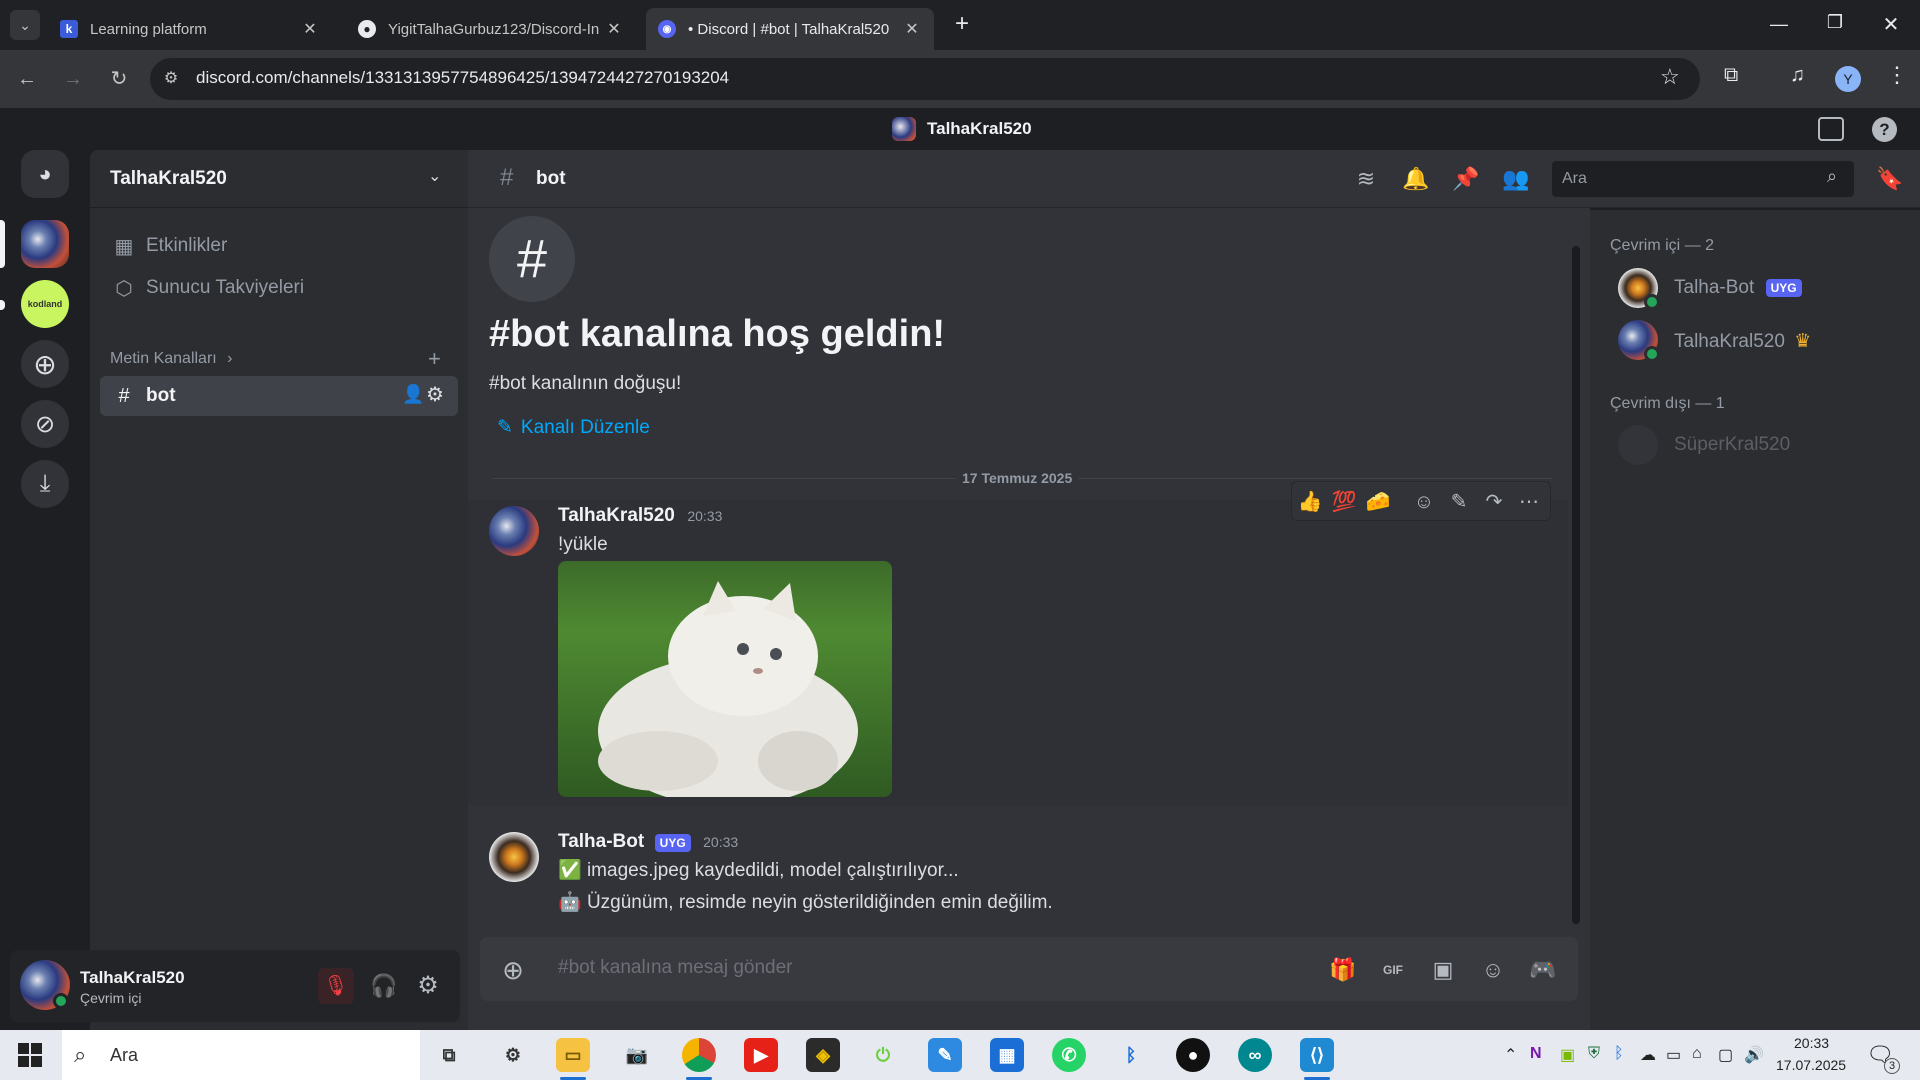 This screenshot has width=1920, height=1080. Describe the element at coordinates (1494, 502) in the screenshot. I see `forward-icon: ↷` at that location.